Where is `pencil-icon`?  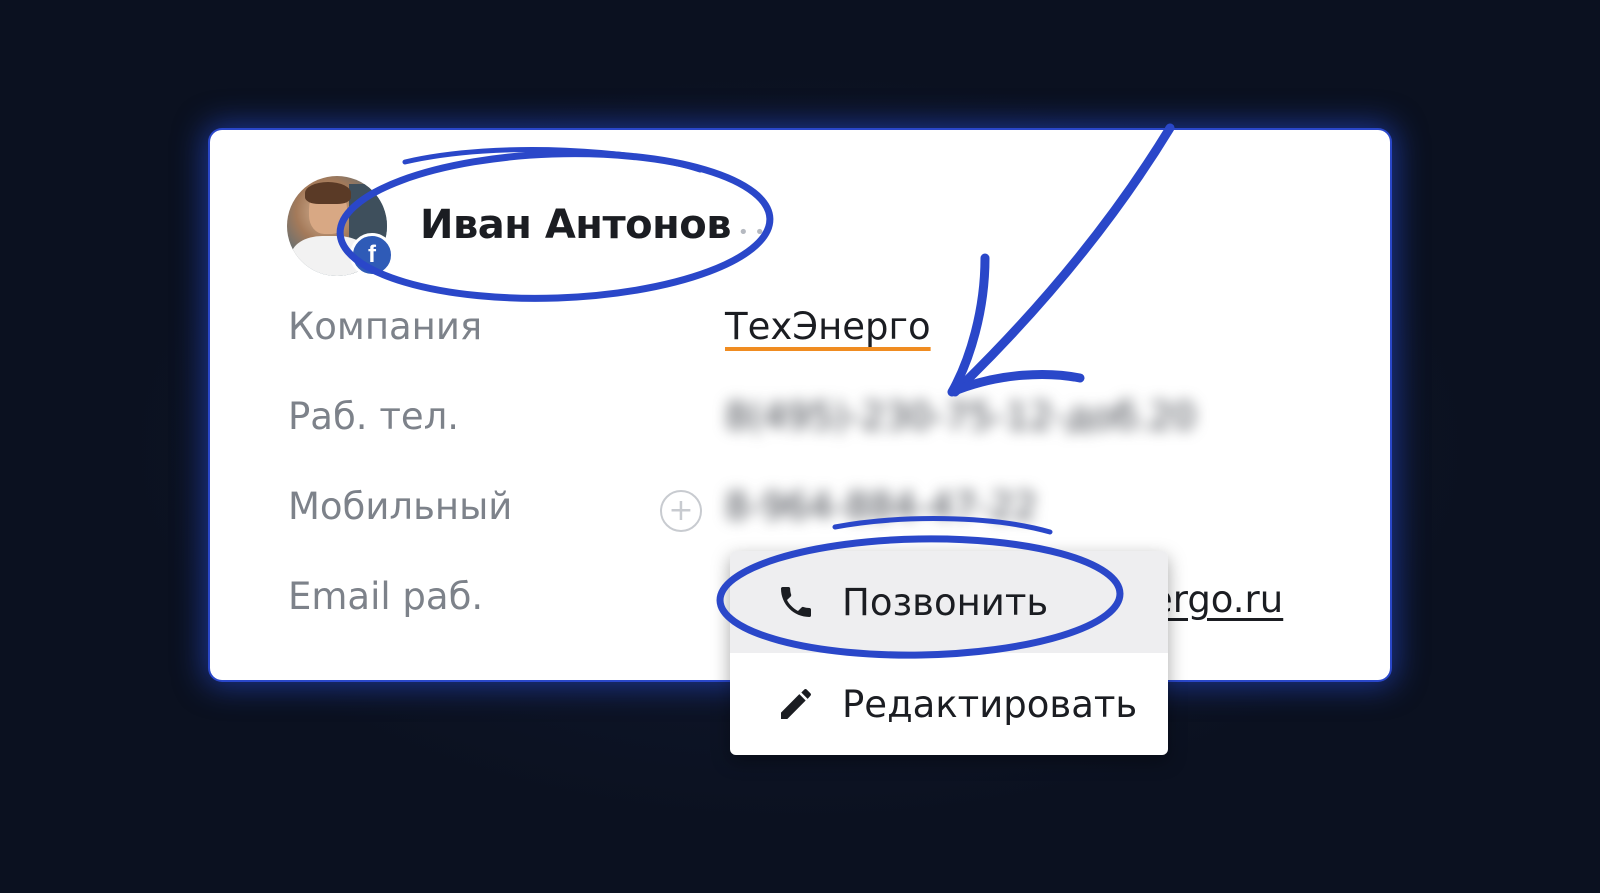 pencil-icon is located at coordinates (796, 704).